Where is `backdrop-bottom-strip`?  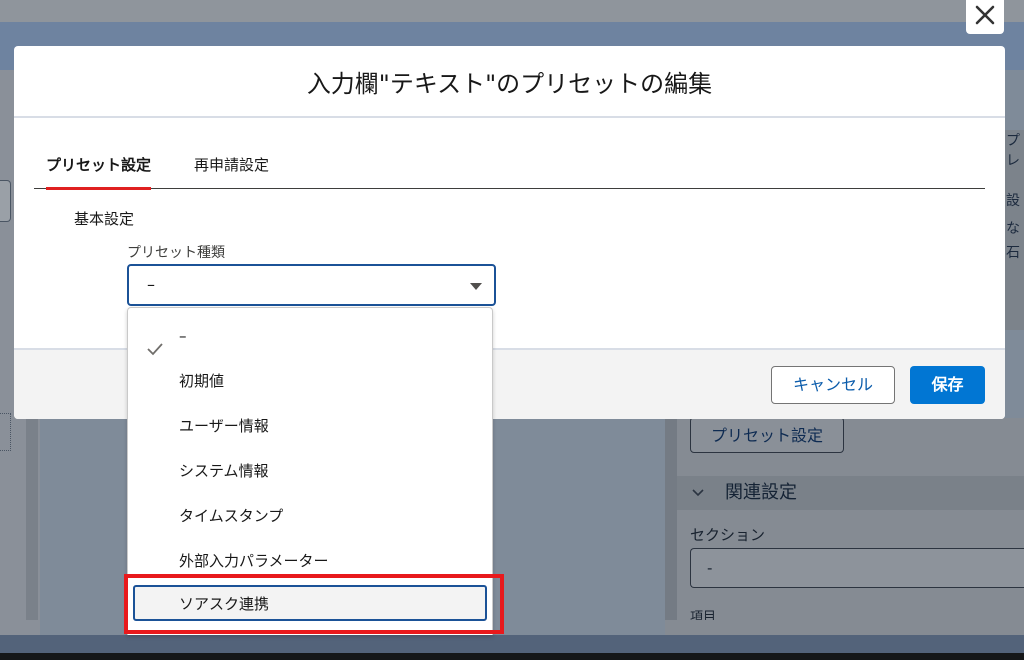 backdrop-bottom-strip is located at coordinates (512, 644).